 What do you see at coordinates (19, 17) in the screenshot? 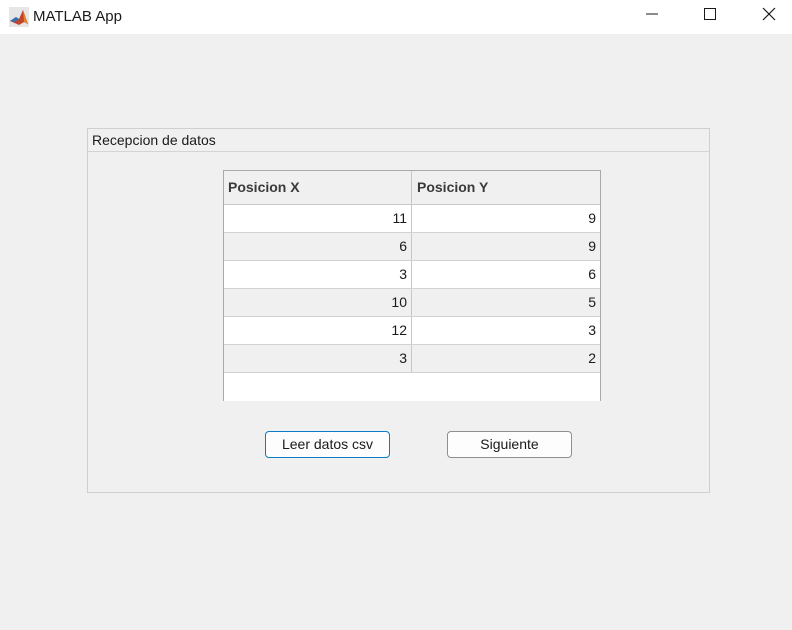
I see `matlab-logo-icon` at bounding box center [19, 17].